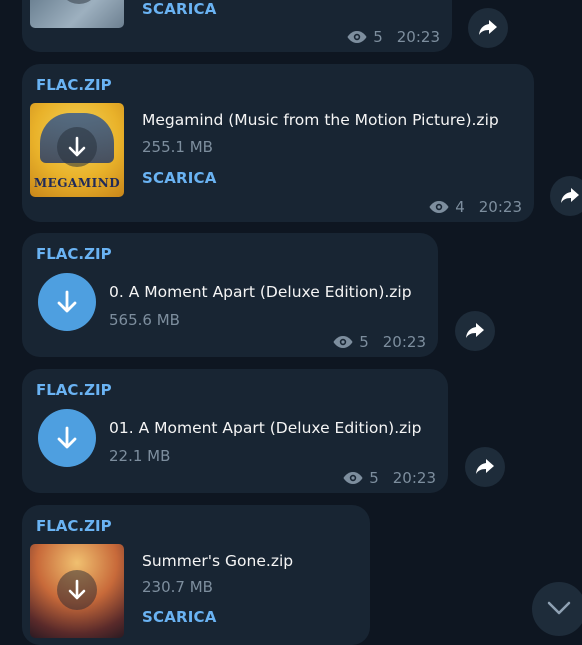 The height and width of the screenshot is (645, 582). Describe the element at coordinates (265, 428) in the screenshot. I see `file-name: 01. A Moment Apart (Deluxe Edition).zip` at that location.